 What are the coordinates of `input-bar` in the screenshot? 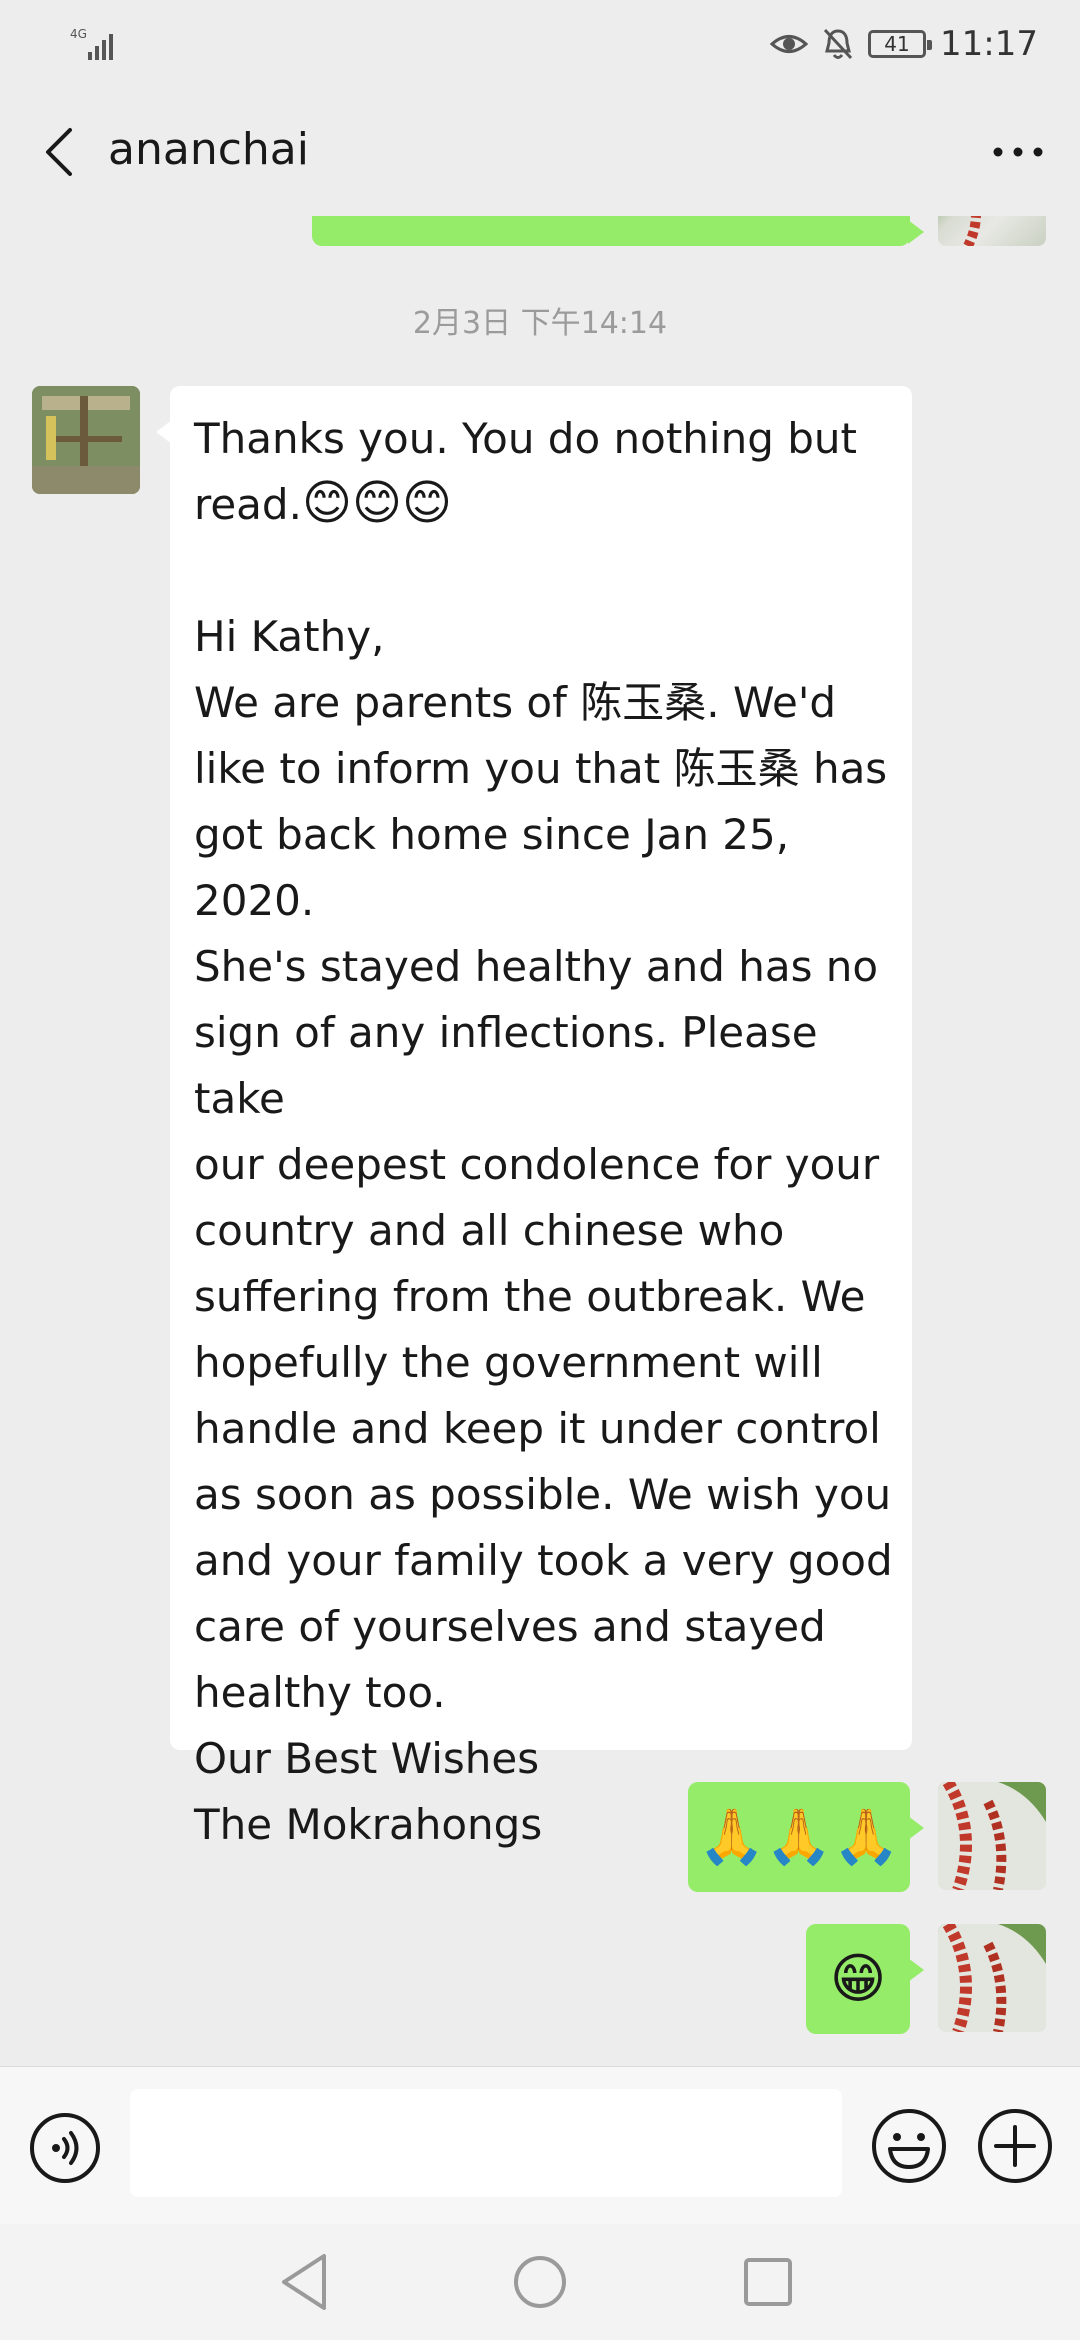 It's located at (540, 2145).